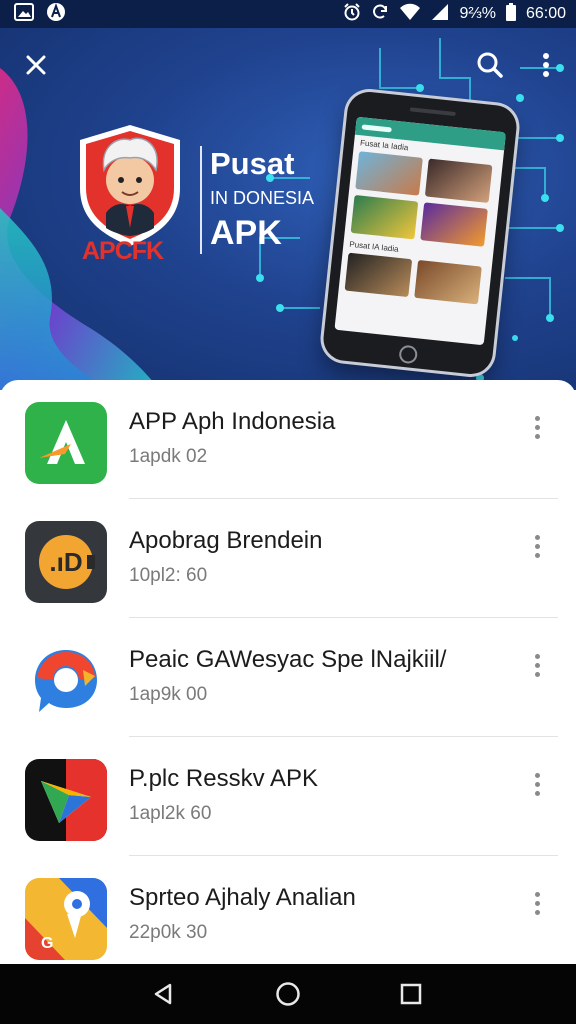  I want to click on recents-button, so click(411, 994).